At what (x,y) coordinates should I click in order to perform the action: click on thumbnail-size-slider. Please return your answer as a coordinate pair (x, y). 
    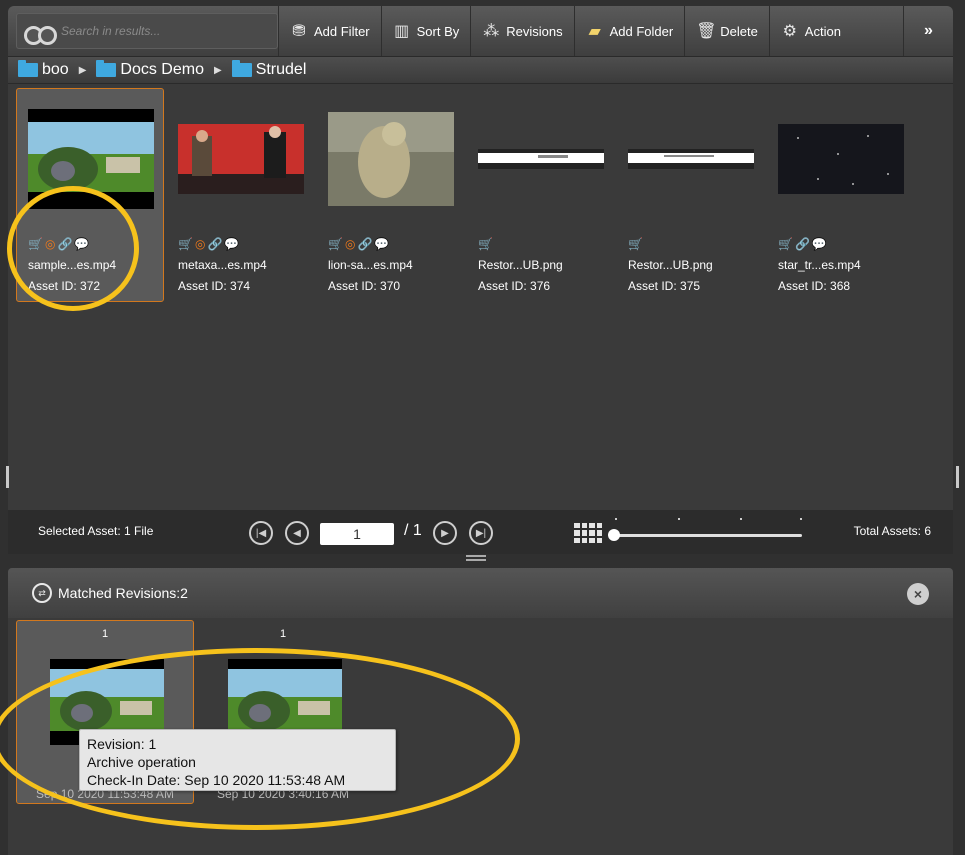
    Looking at the image, I should click on (707, 535).